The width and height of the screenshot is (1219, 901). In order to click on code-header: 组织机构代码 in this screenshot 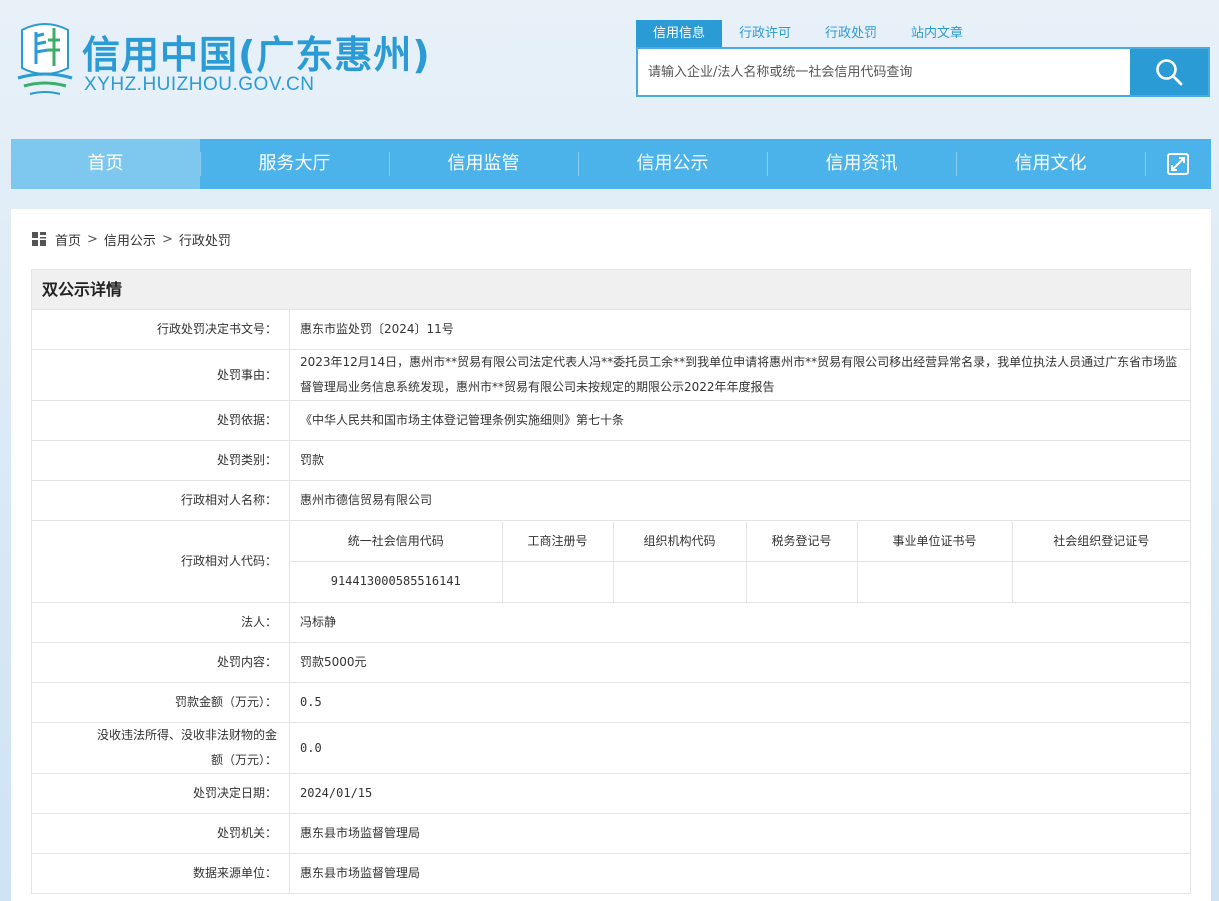, I will do `click(680, 541)`.